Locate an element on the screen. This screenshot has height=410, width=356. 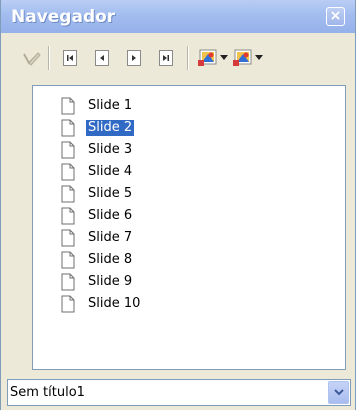
window-title: Navegador is located at coordinates (63, 17).